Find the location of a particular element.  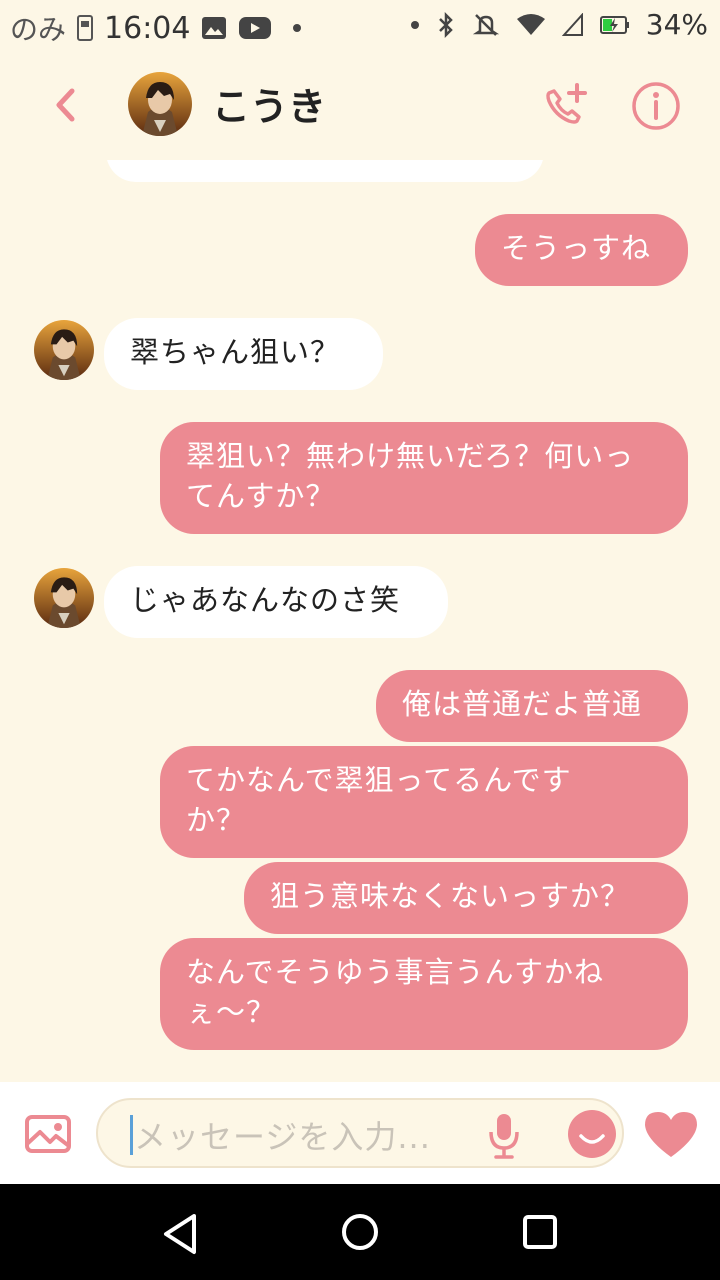

contact-avatar is located at coordinates (160, 104).